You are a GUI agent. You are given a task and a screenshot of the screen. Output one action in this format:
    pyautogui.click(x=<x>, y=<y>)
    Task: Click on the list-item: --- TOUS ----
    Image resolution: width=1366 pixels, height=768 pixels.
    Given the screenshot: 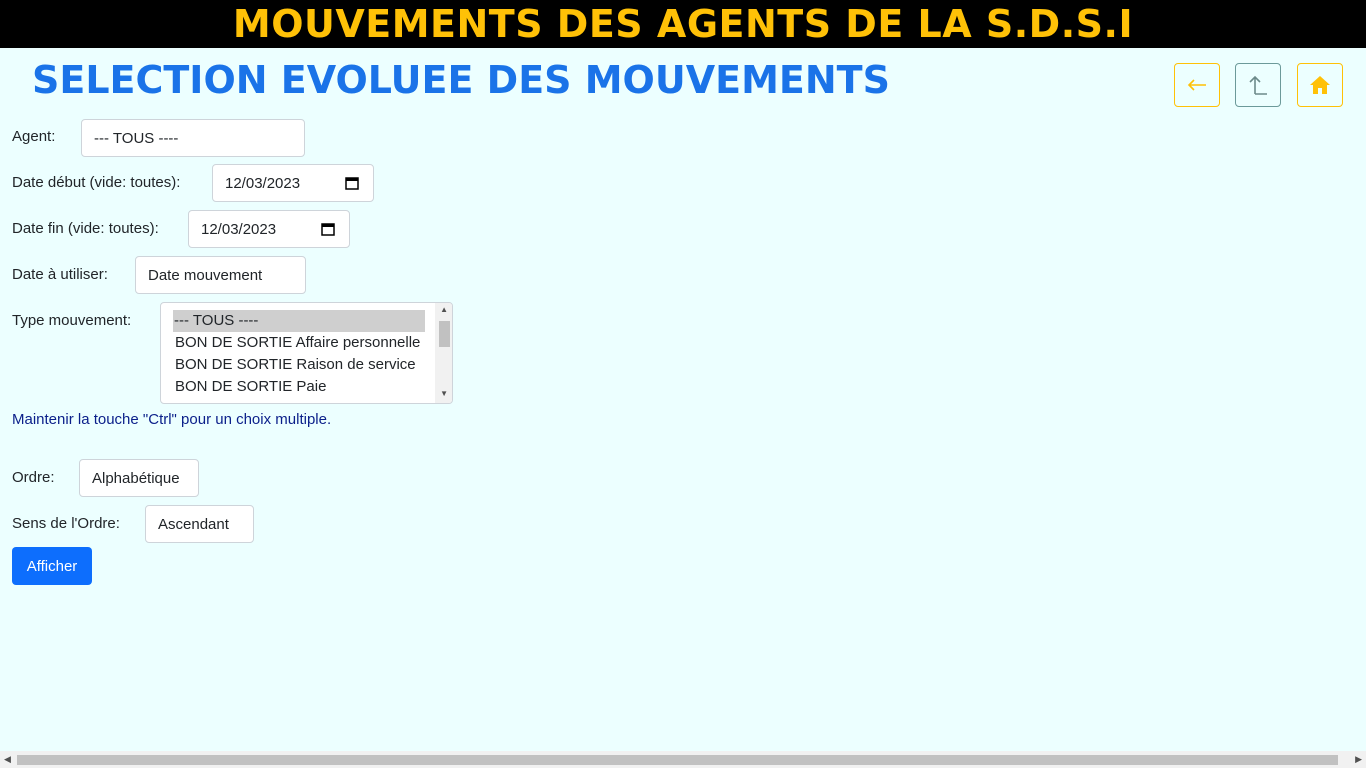 What is the action you would take?
    pyautogui.click(x=299, y=321)
    